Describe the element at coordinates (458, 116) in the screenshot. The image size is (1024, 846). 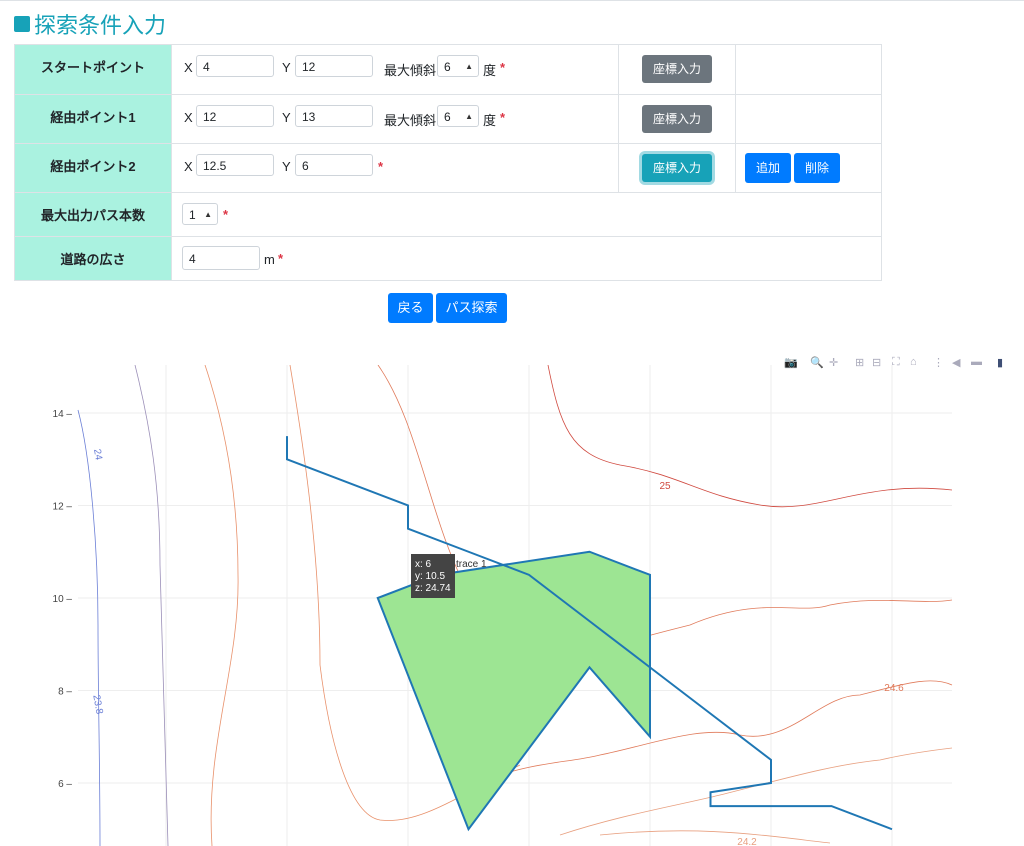
I see `via1-slope-select: 6 ▲` at that location.